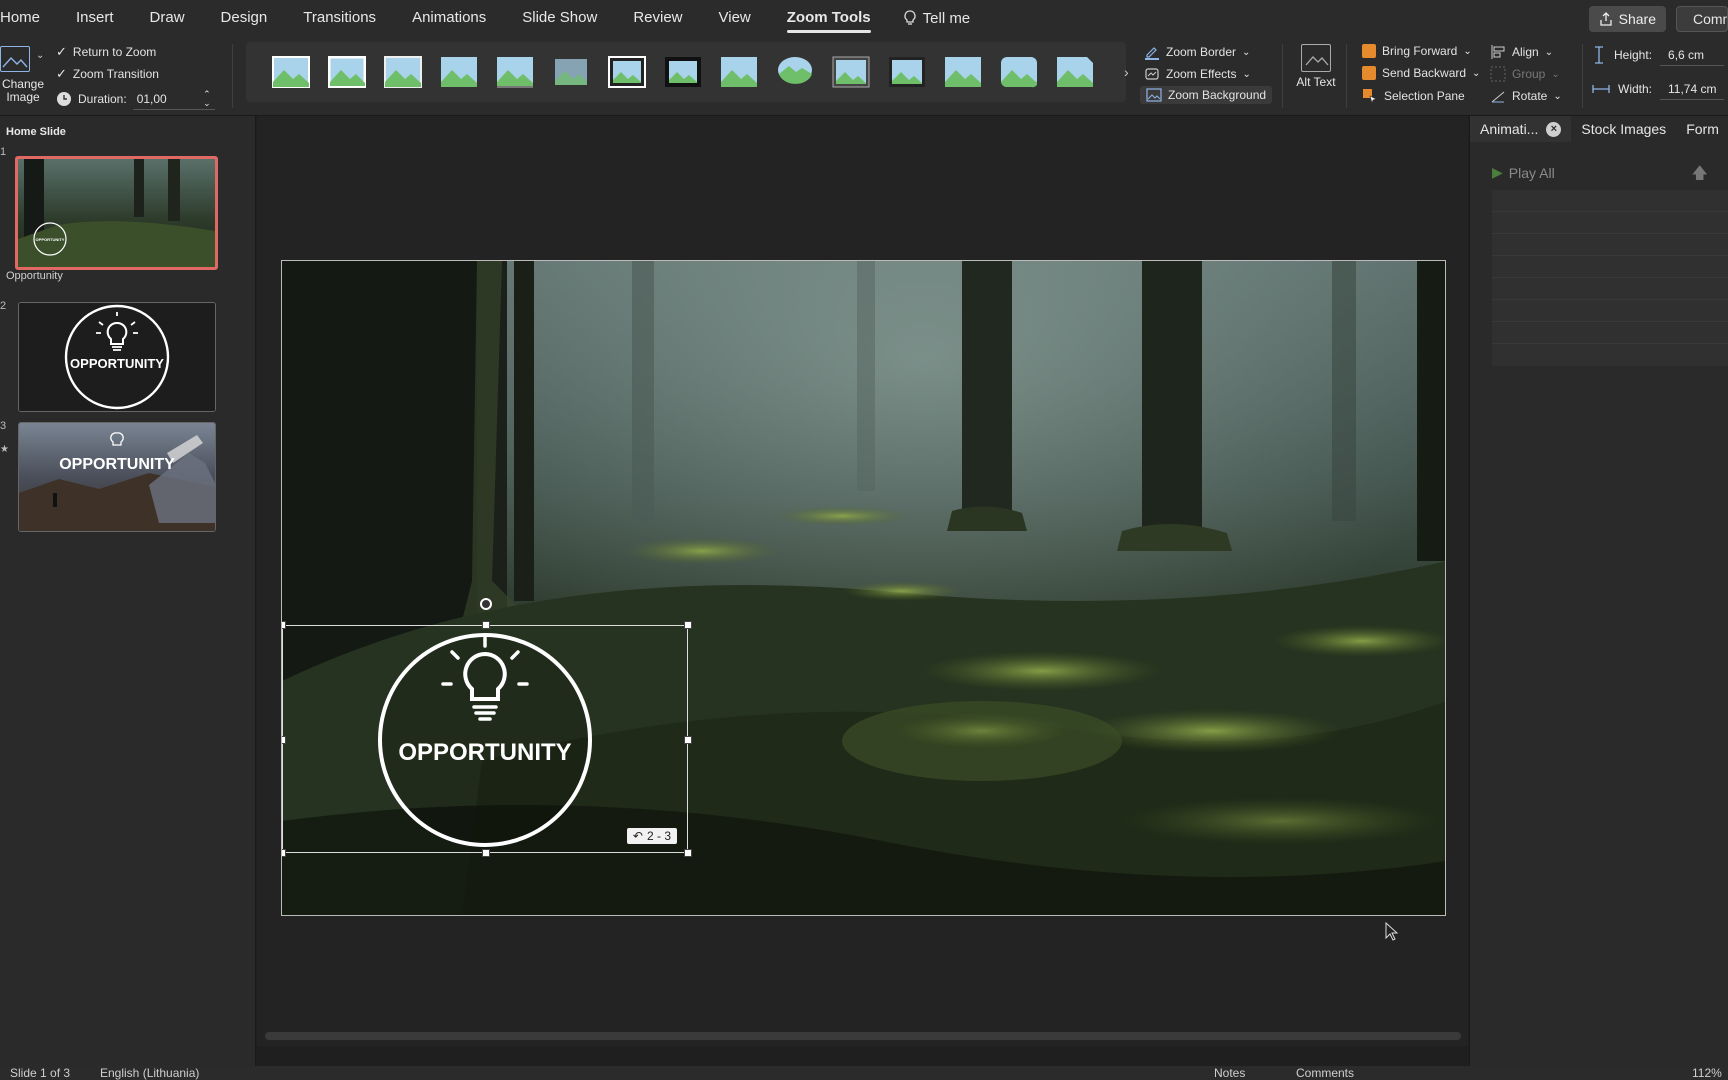 The image size is (1728, 1080). What do you see at coordinates (1229, 1073) in the screenshot?
I see `notes-button: Notes` at bounding box center [1229, 1073].